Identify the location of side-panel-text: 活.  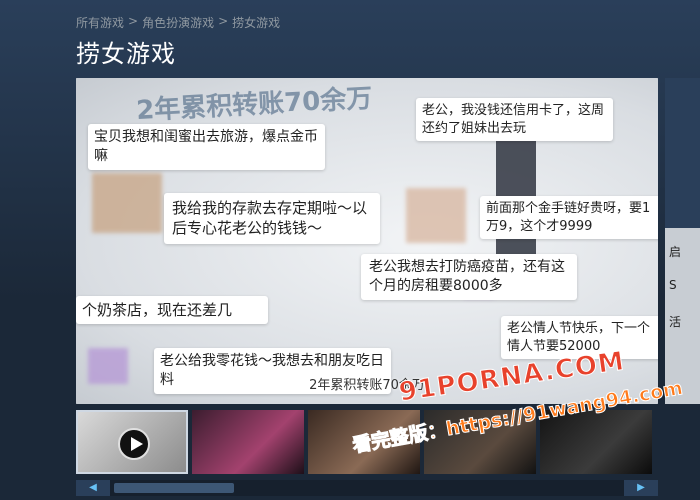
(675, 322).